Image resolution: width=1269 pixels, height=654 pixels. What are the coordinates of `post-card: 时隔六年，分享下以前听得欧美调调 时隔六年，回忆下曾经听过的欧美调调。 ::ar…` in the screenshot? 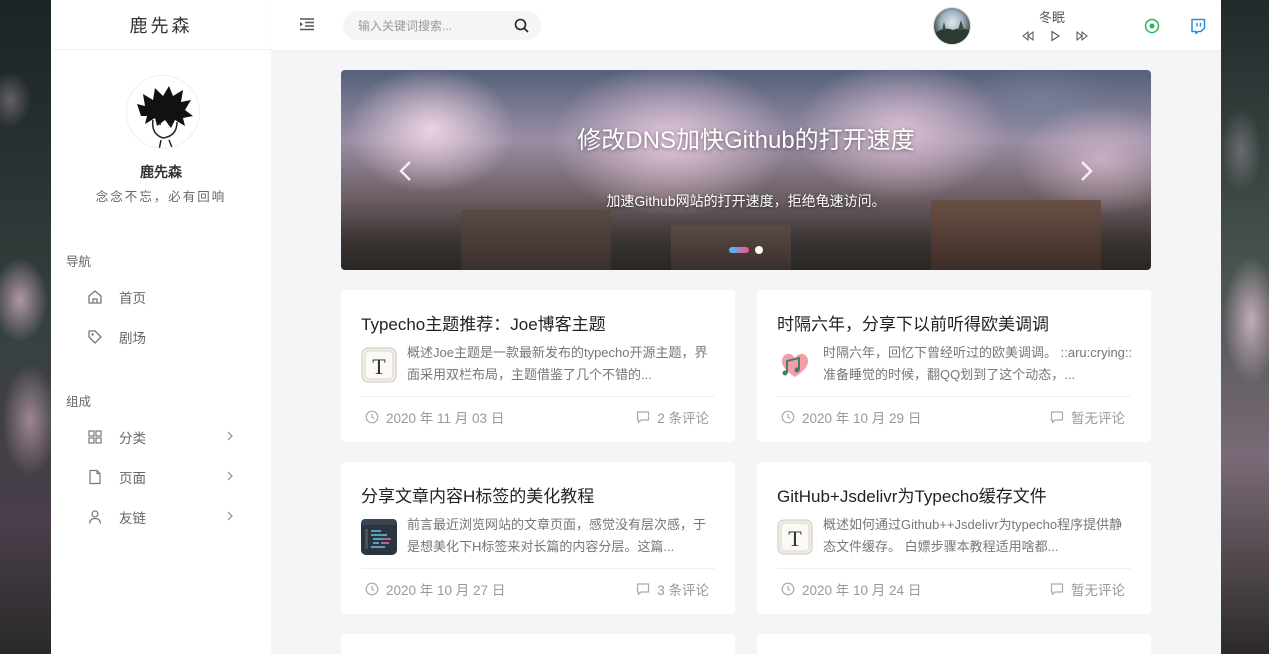 It's located at (954, 366).